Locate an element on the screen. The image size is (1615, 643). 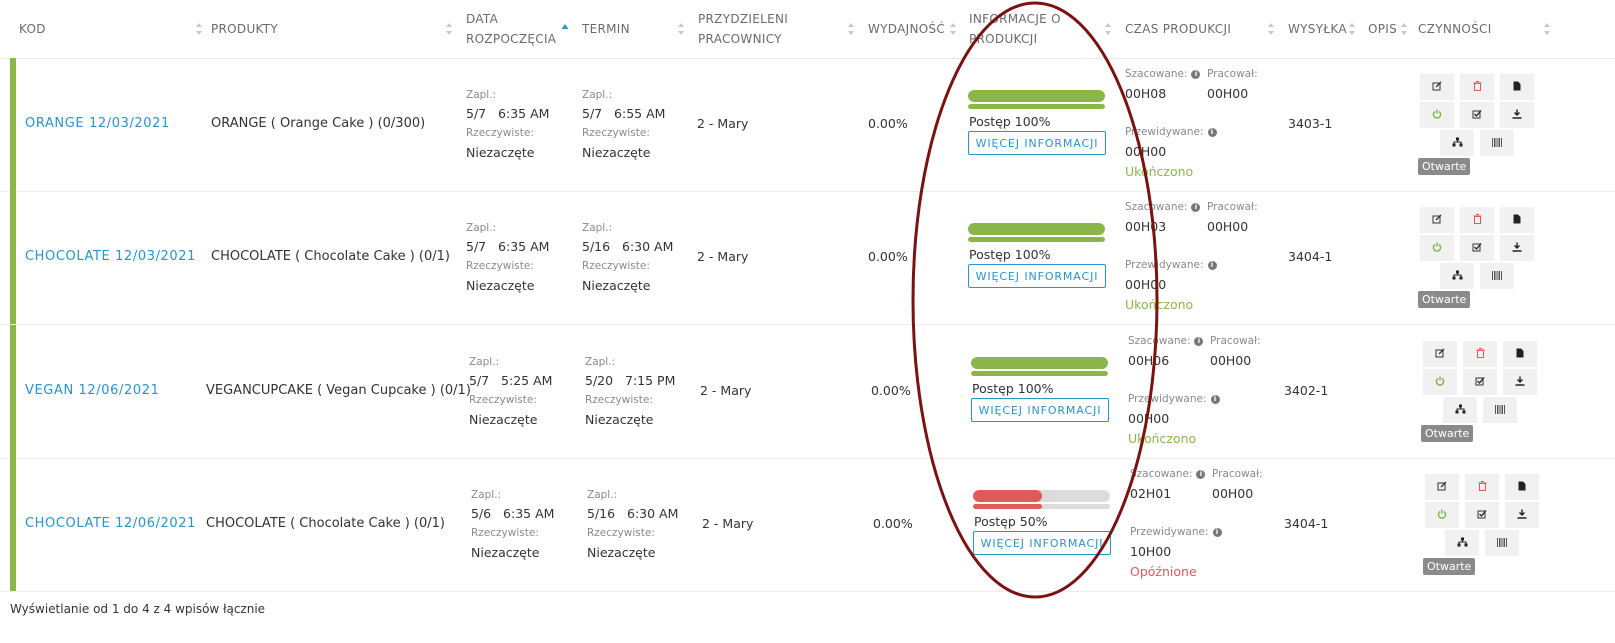
row-actions is located at coordinates (1484, 522).